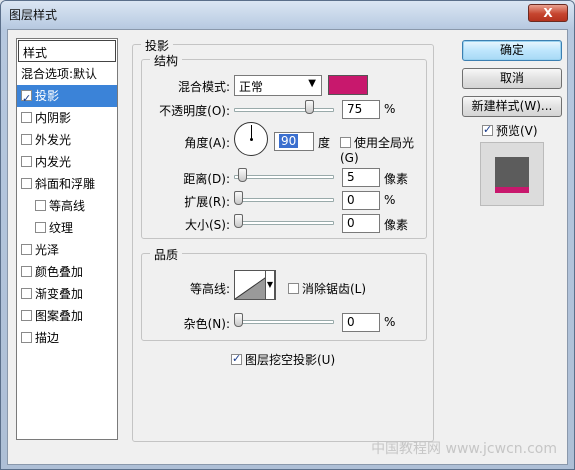 The height and width of the screenshot is (470, 575). I want to click on sidebar-item: 颜色叠加, so click(67, 272).